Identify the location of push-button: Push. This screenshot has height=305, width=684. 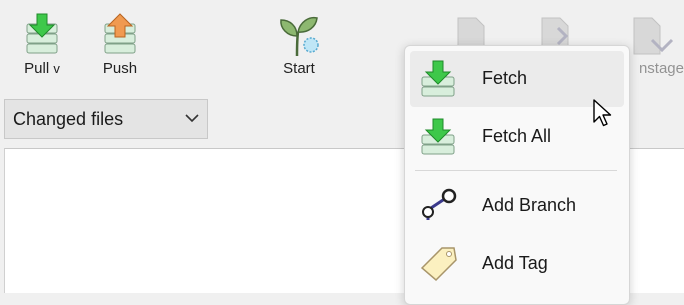
(120, 45).